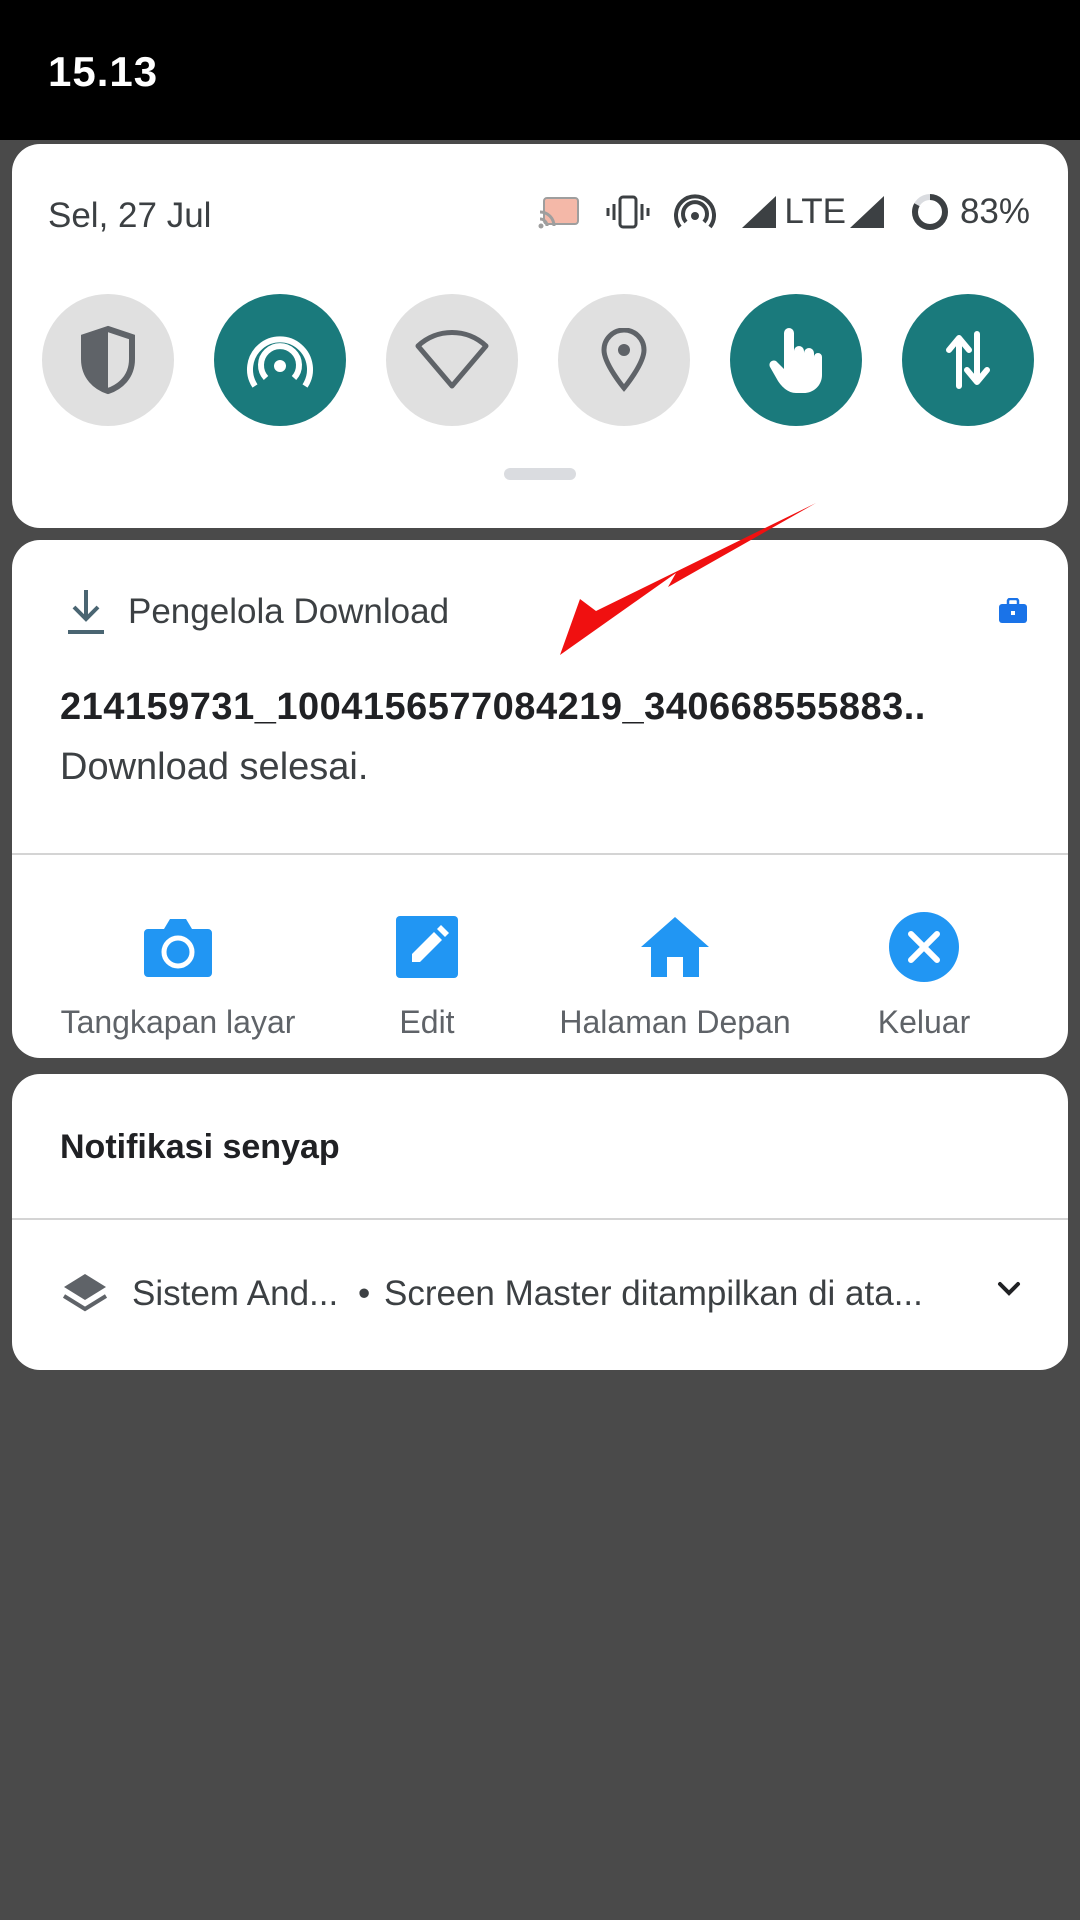 Image resolution: width=1080 pixels, height=1920 pixels. What do you see at coordinates (200, 1147) in the screenshot?
I see `section-header: Notifikasi senyap` at bounding box center [200, 1147].